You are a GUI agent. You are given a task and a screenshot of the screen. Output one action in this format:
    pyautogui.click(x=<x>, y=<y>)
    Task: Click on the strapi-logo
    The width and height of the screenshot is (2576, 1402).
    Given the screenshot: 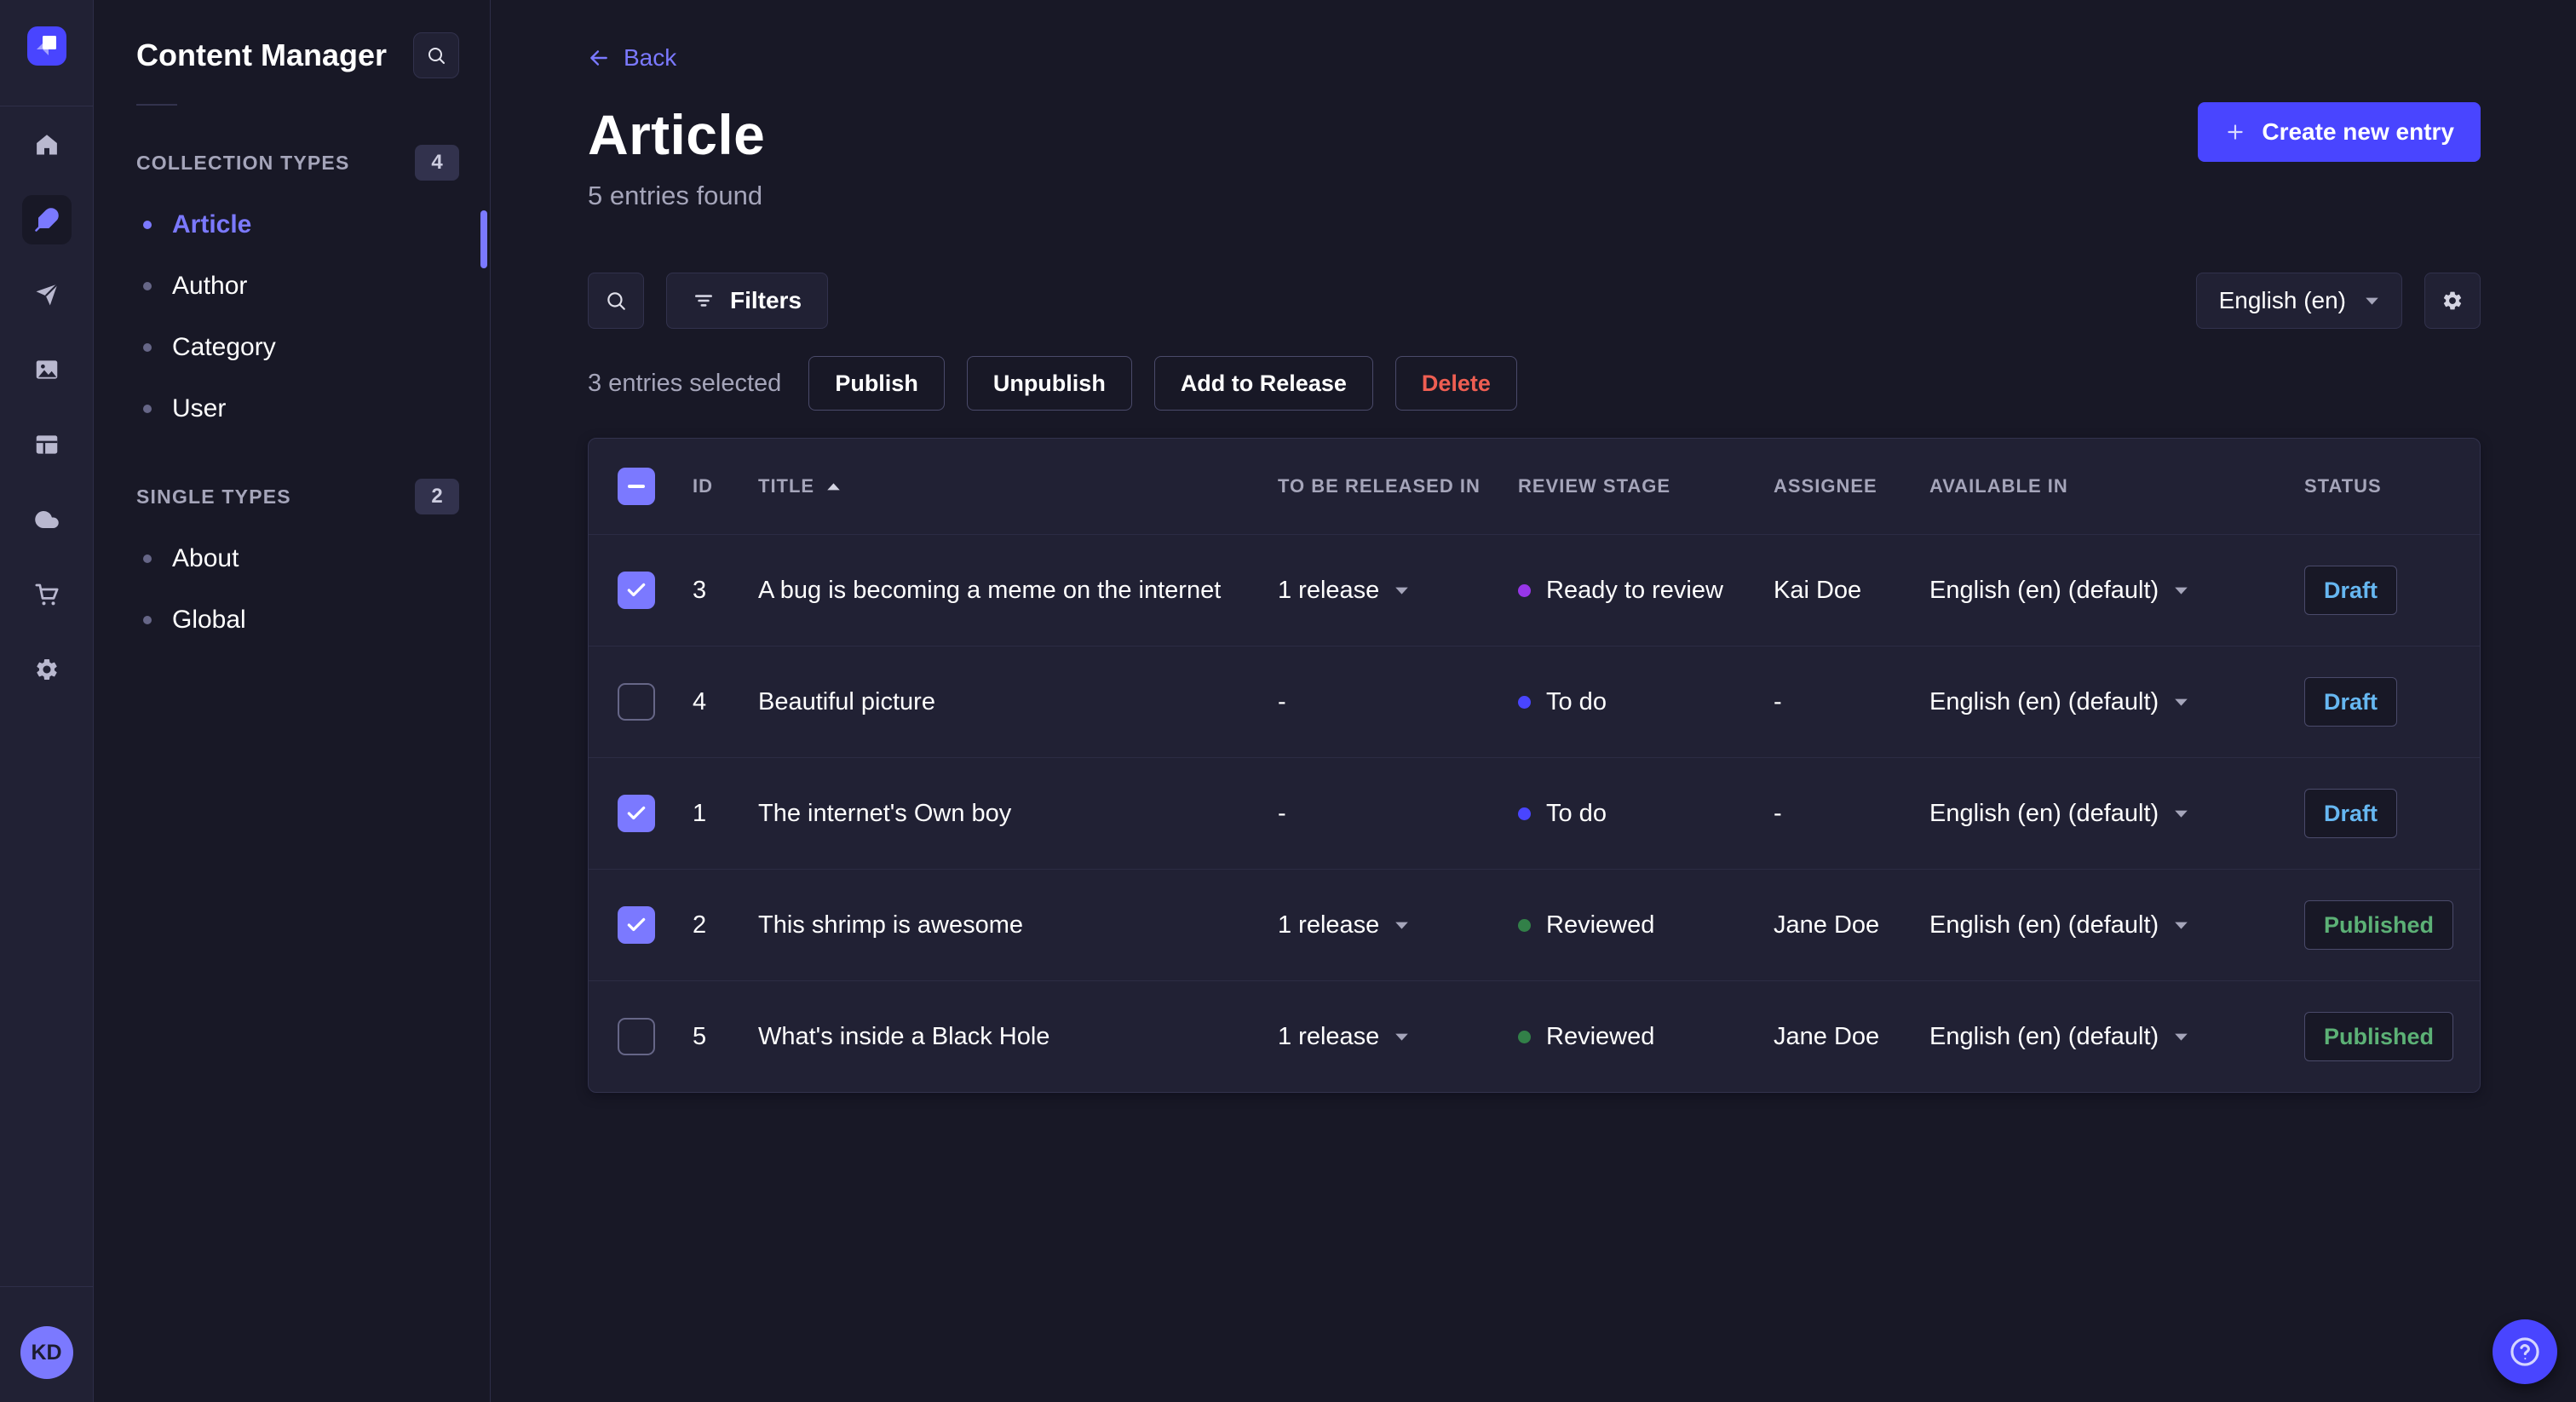 What is the action you would take?
    pyautogui.click(x=46, y=46)
    